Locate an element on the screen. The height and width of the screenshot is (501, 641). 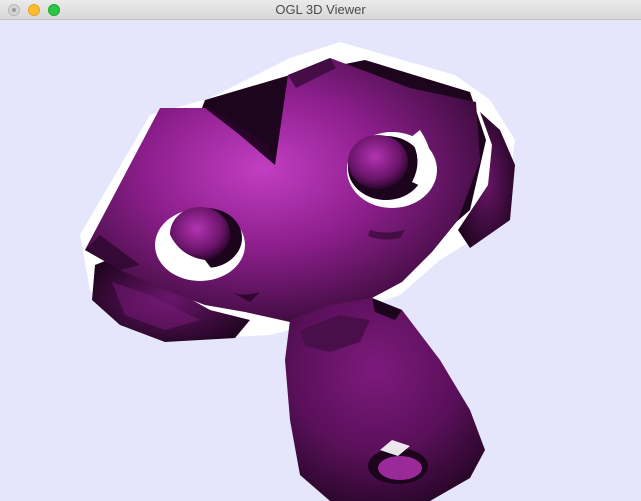
title-bar: OGL 3D Viewer is located at coordinates (320, 10).